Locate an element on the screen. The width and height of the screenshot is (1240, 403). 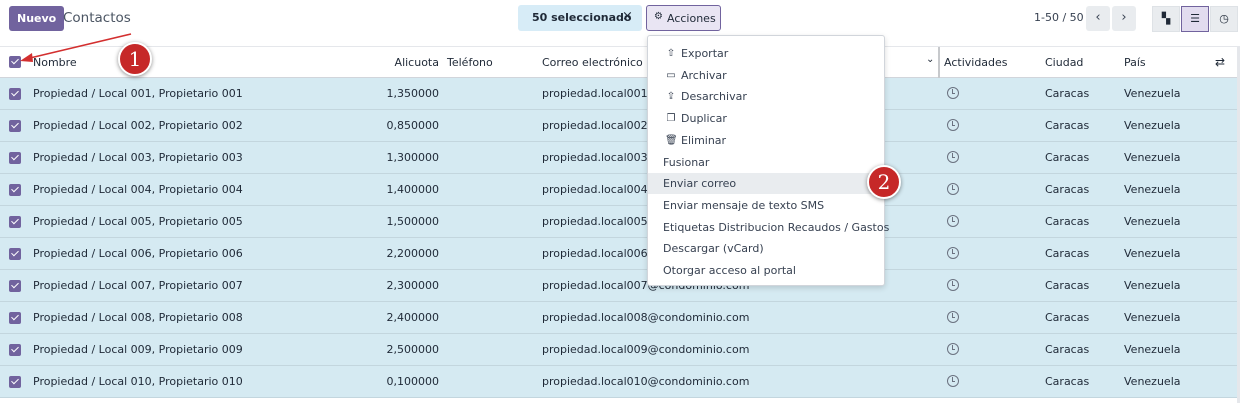
annotation-marker-2: 2 is located at coordinates (884, 182).